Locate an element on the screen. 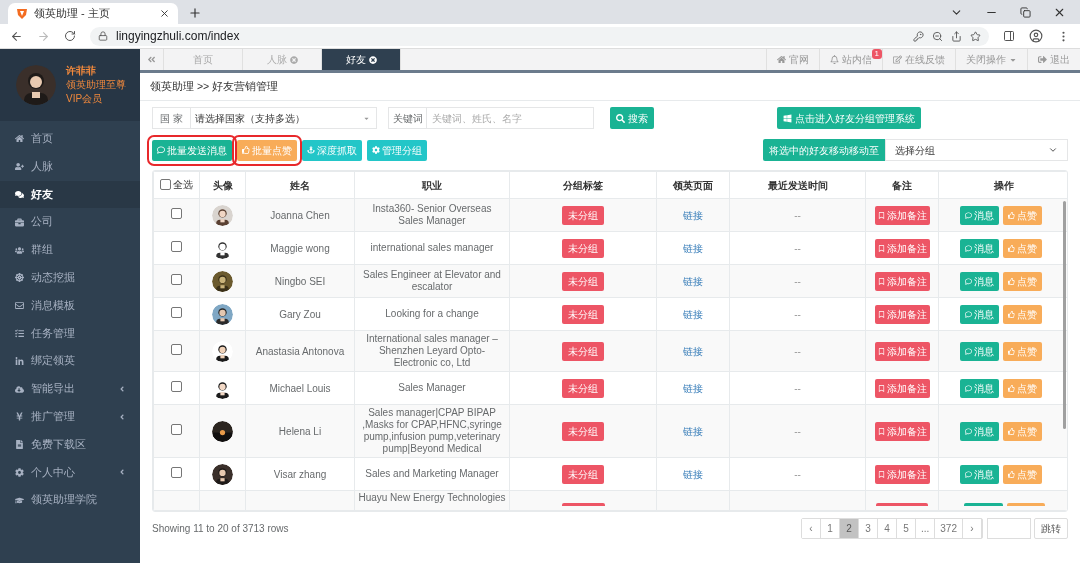 This screenshot has width=1080, height=563. page-button: 2 is located at coordinates (849, 528).